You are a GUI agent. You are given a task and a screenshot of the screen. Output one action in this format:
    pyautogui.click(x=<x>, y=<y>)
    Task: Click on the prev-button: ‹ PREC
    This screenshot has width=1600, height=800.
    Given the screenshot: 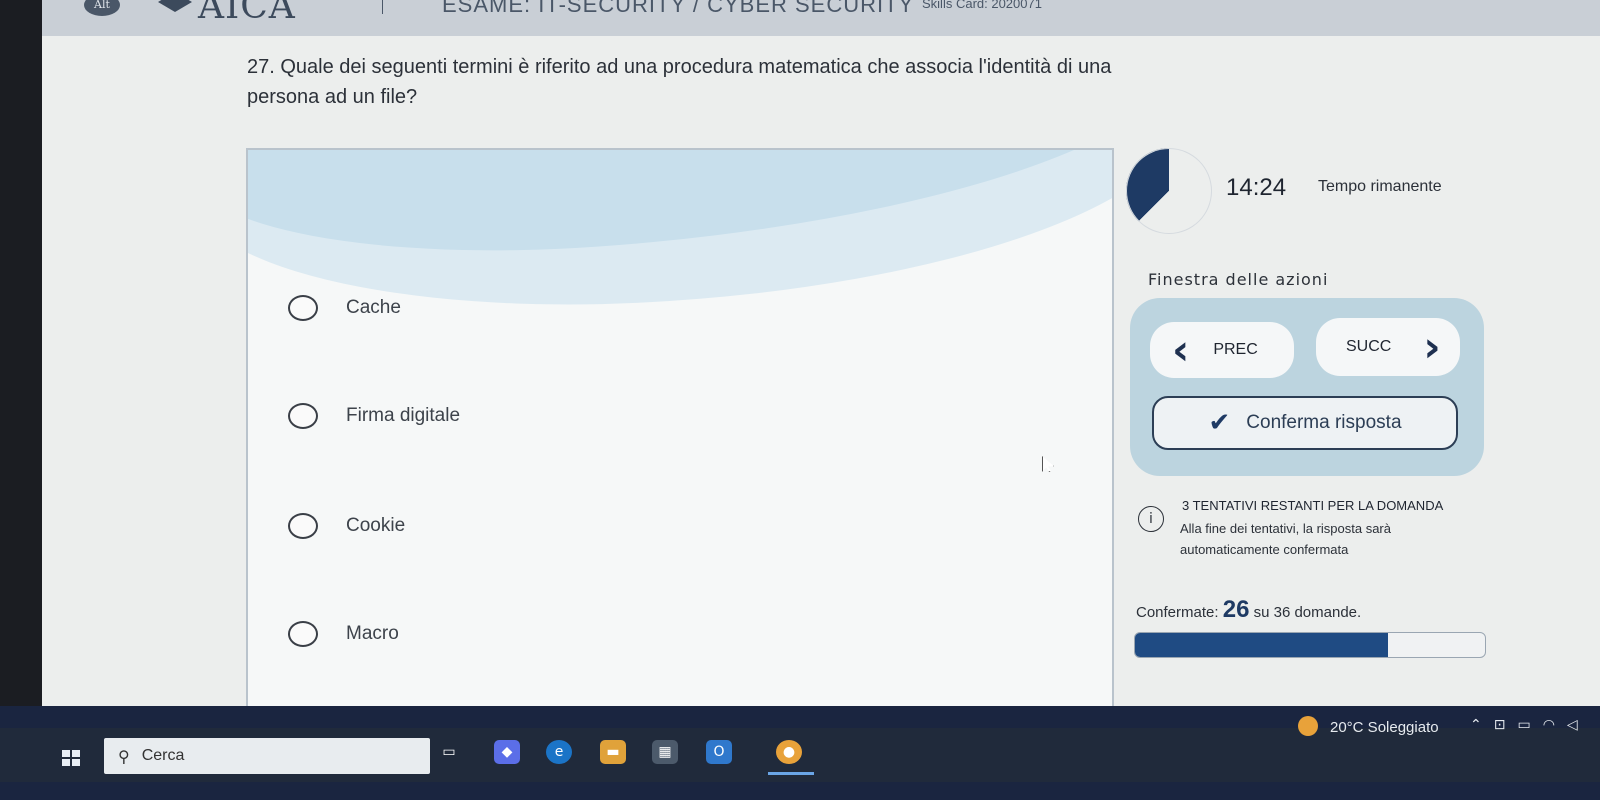 What is the action you would take?
    pyautogui.click(x=1222, y=350)
    